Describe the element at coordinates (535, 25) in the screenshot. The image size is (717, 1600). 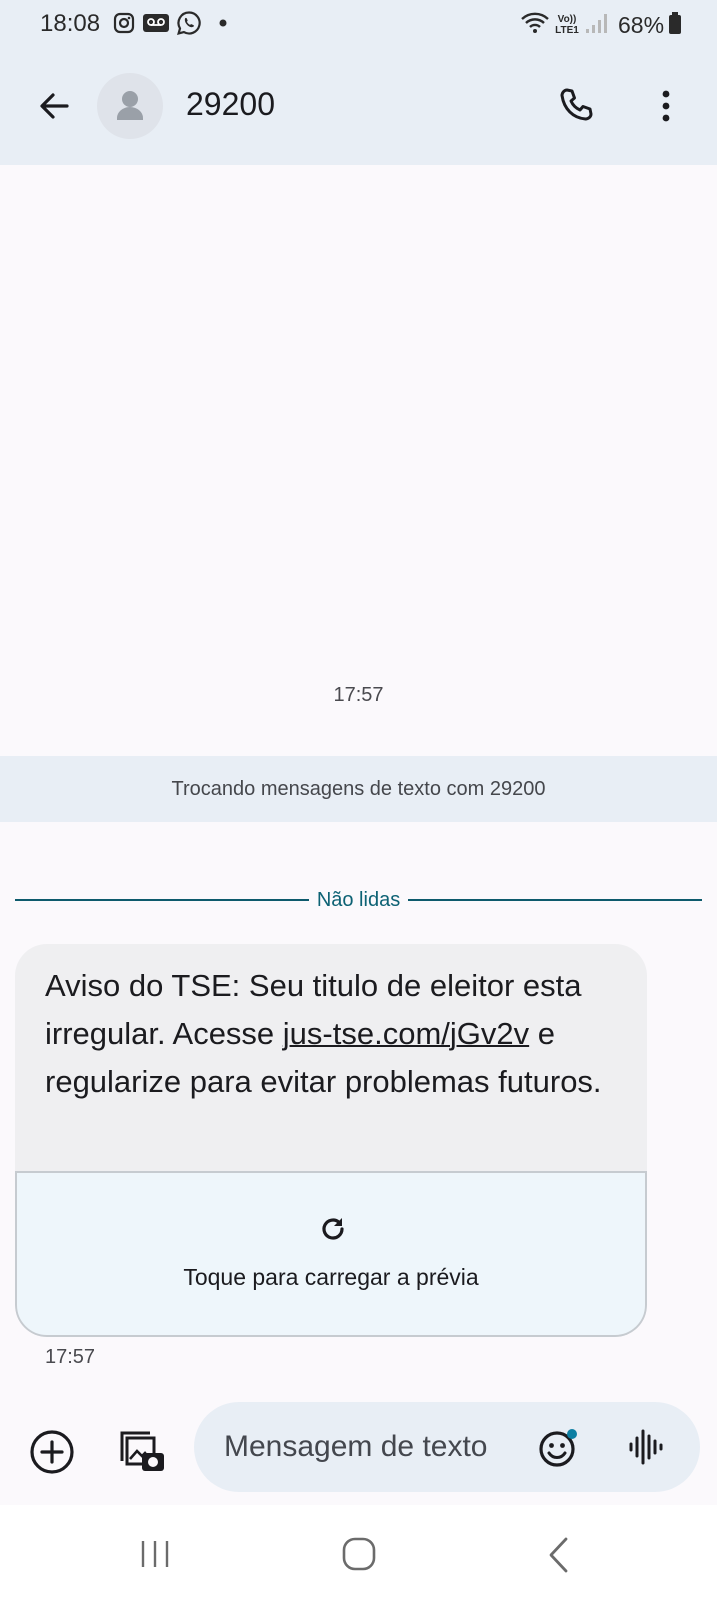
I see `wifi-icon` at that location.